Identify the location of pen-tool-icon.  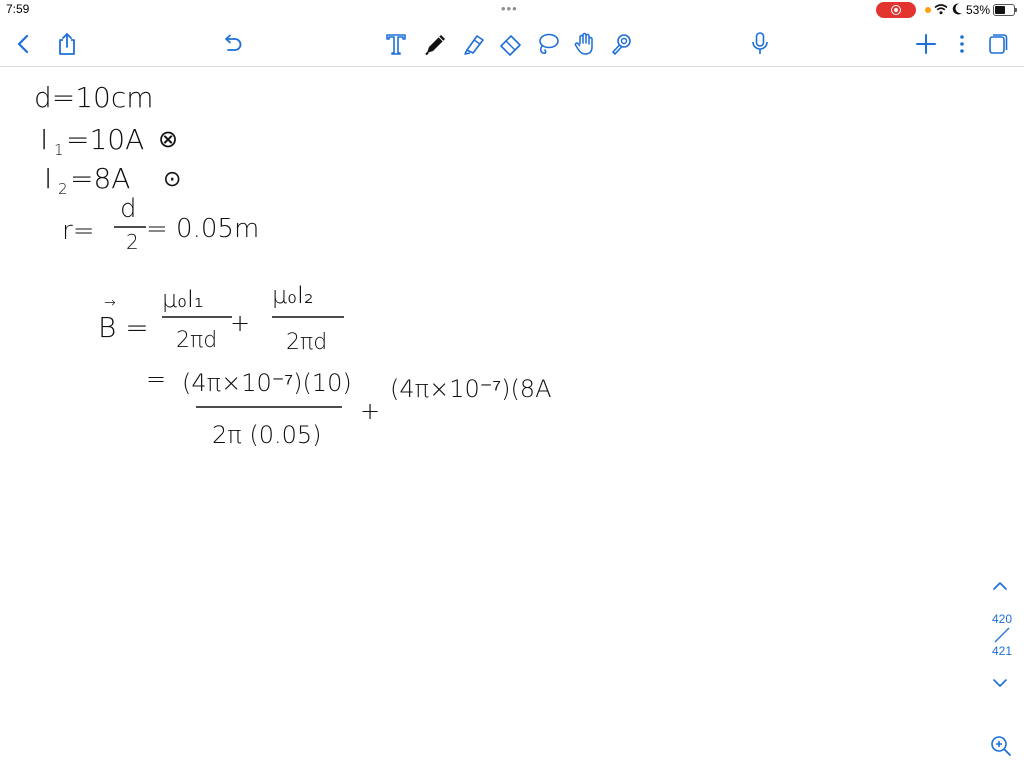
(436, 44).